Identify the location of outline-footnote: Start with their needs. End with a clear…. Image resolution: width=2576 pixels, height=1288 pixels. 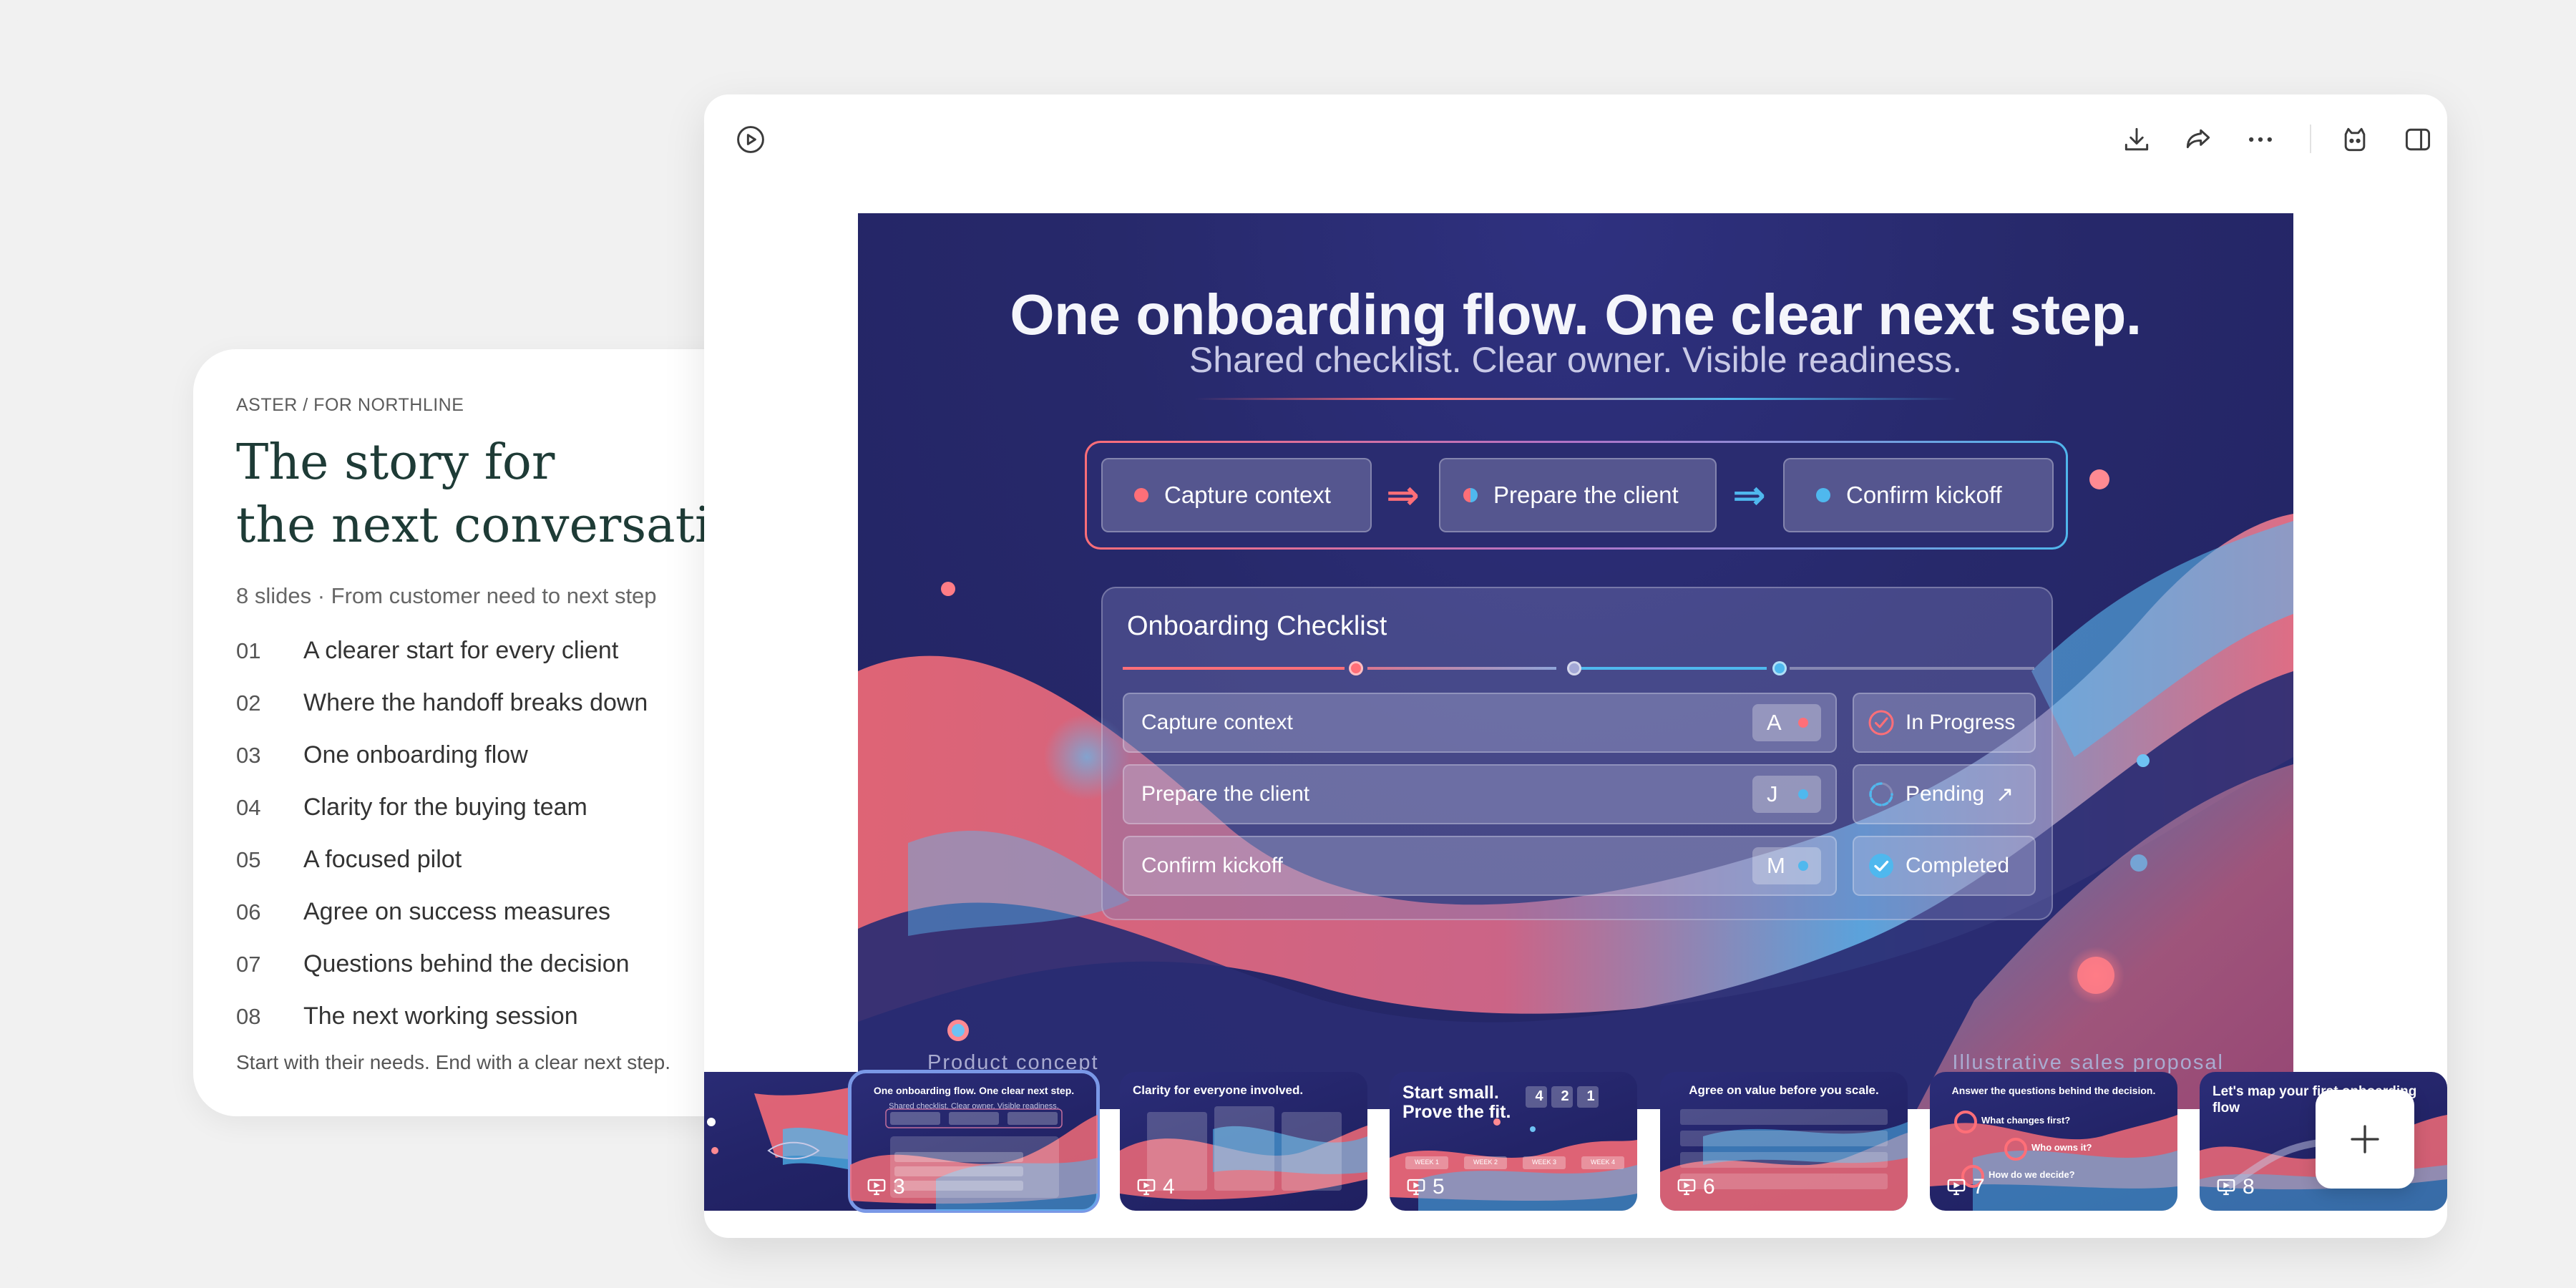
(453, 1062).